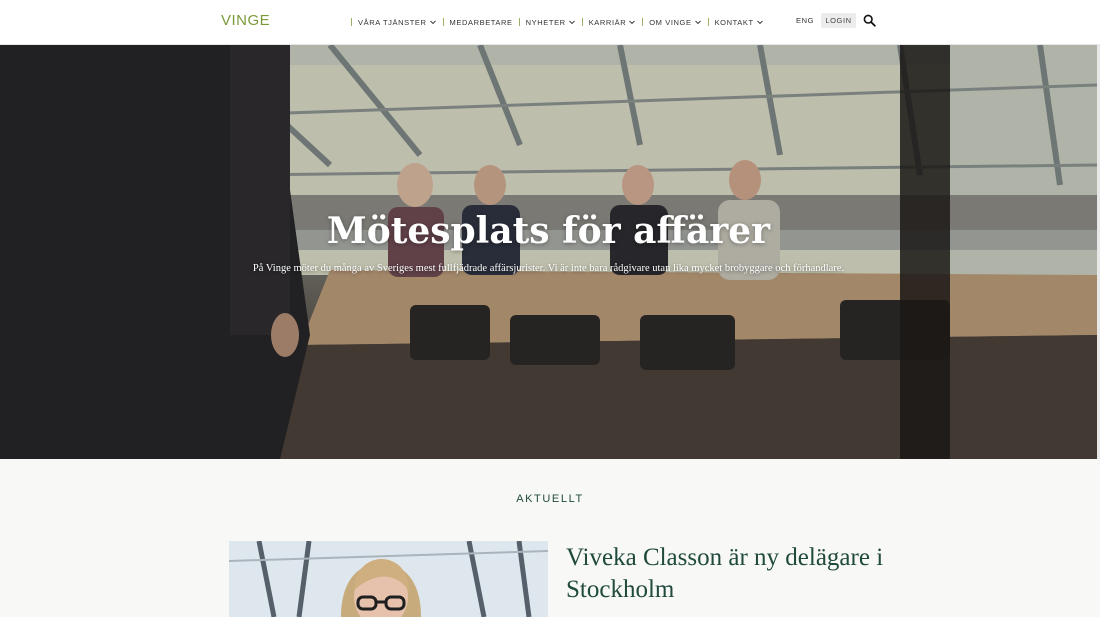 This screenshot has height=617, width=1100. Describe the element at coordinates (805, 20) in the screenshot. I see `language-switch: ENG` at that location.